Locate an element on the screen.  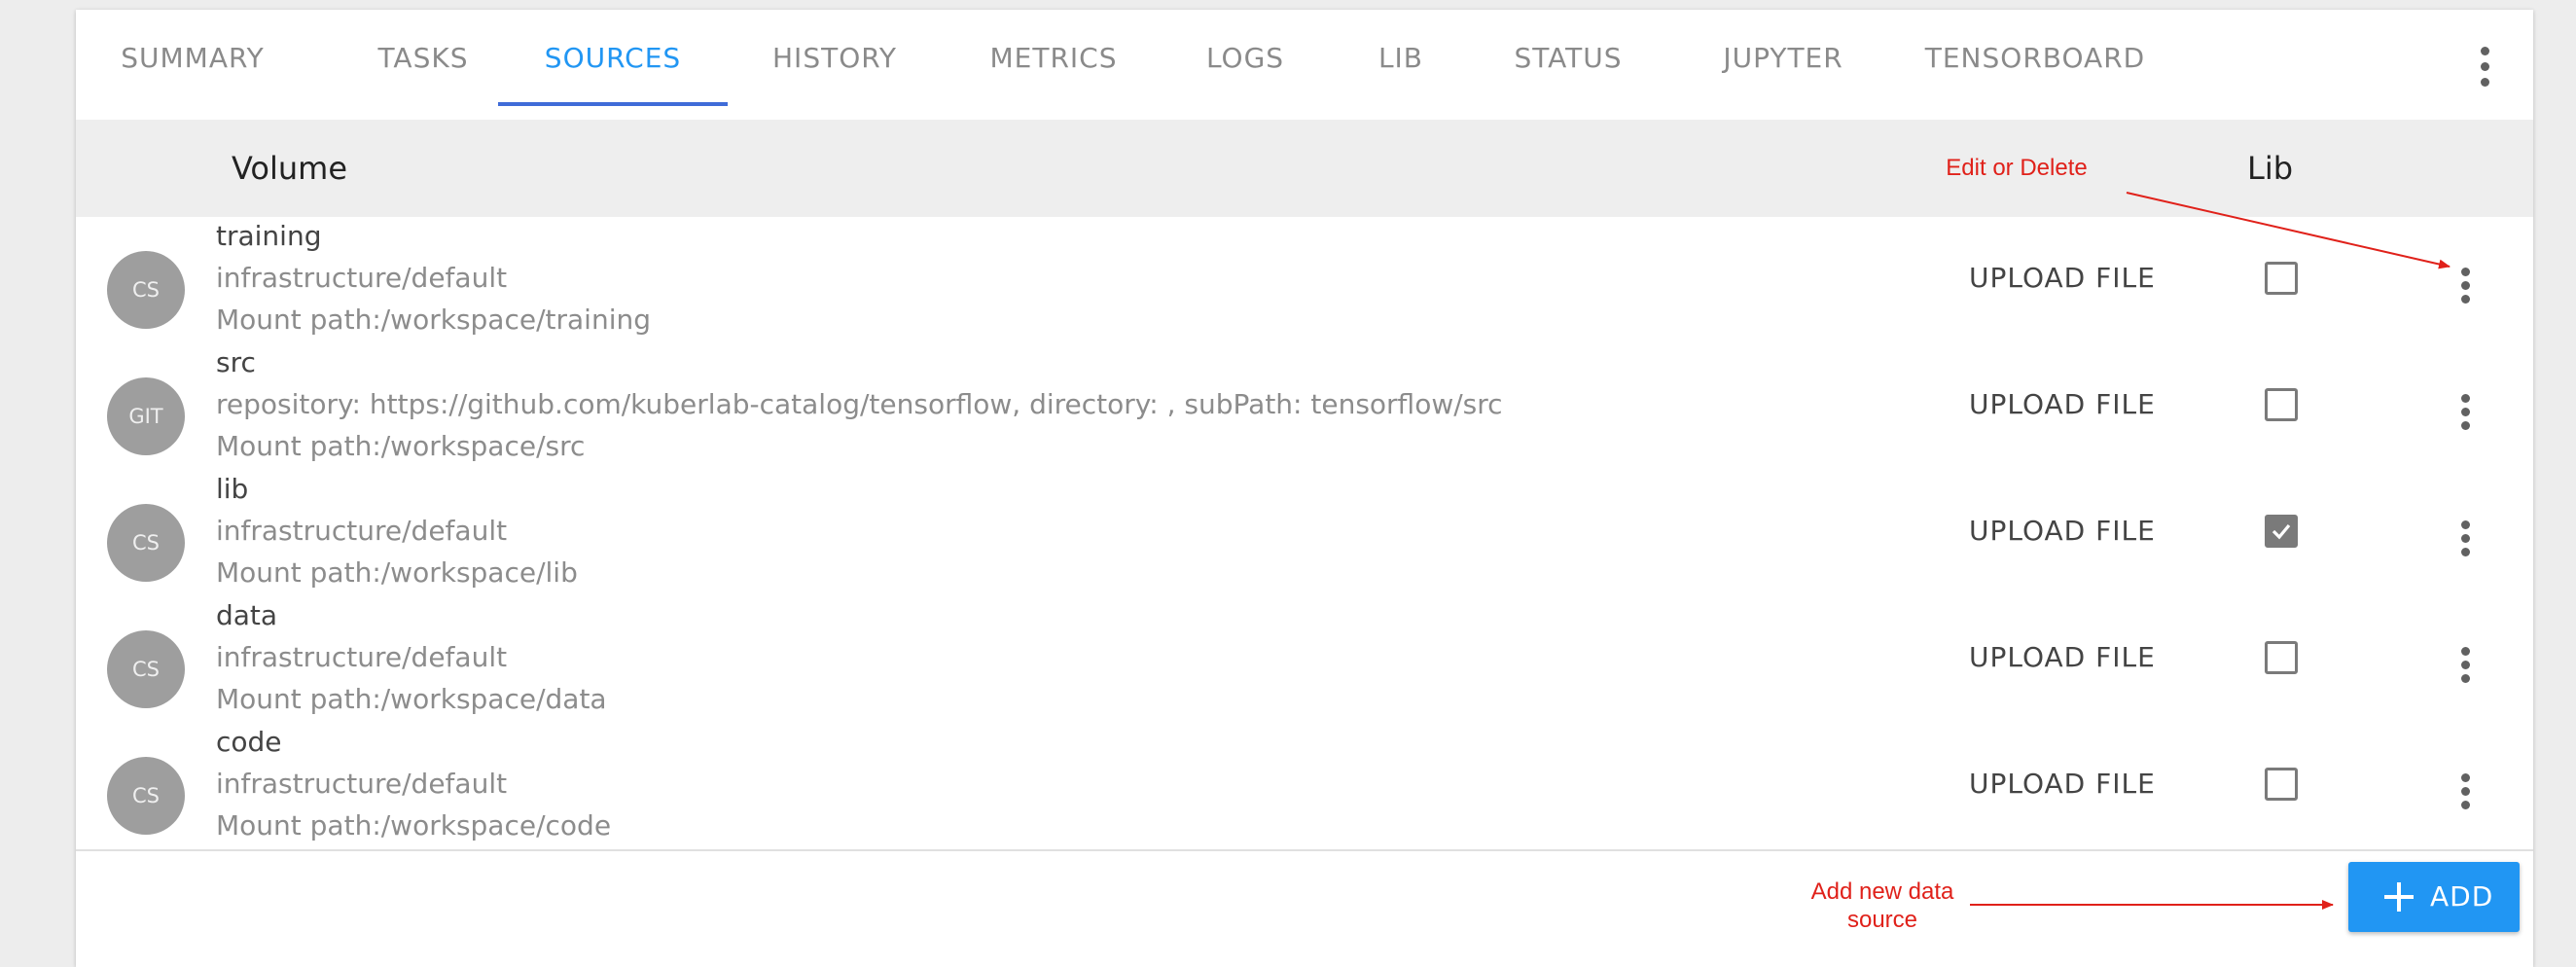
annotation-arrows is located at coordinates (2210, 551).